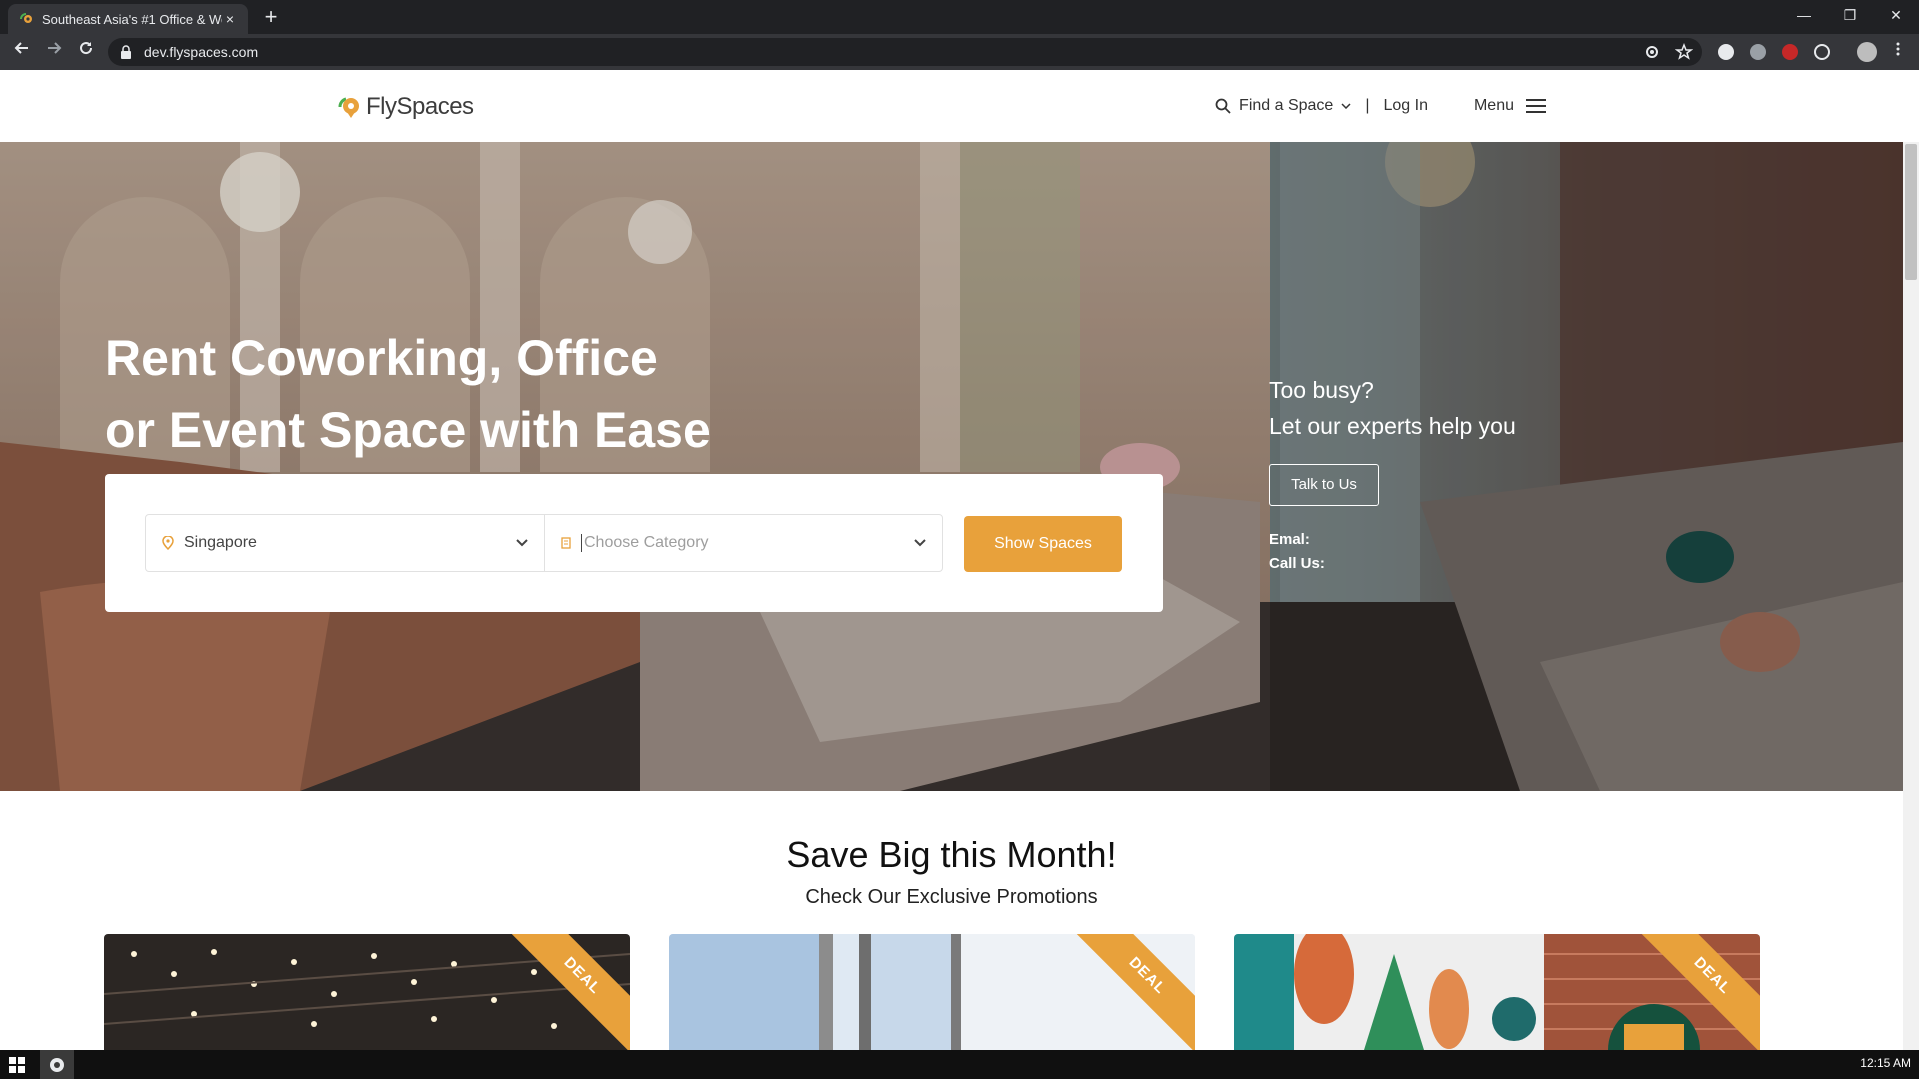 This screenshot has height=1079, width=1919. What do you see at coordinates (1536, 106) in the screenshot?
I see `hamburger-icon` at bounding box center [1536, 106].